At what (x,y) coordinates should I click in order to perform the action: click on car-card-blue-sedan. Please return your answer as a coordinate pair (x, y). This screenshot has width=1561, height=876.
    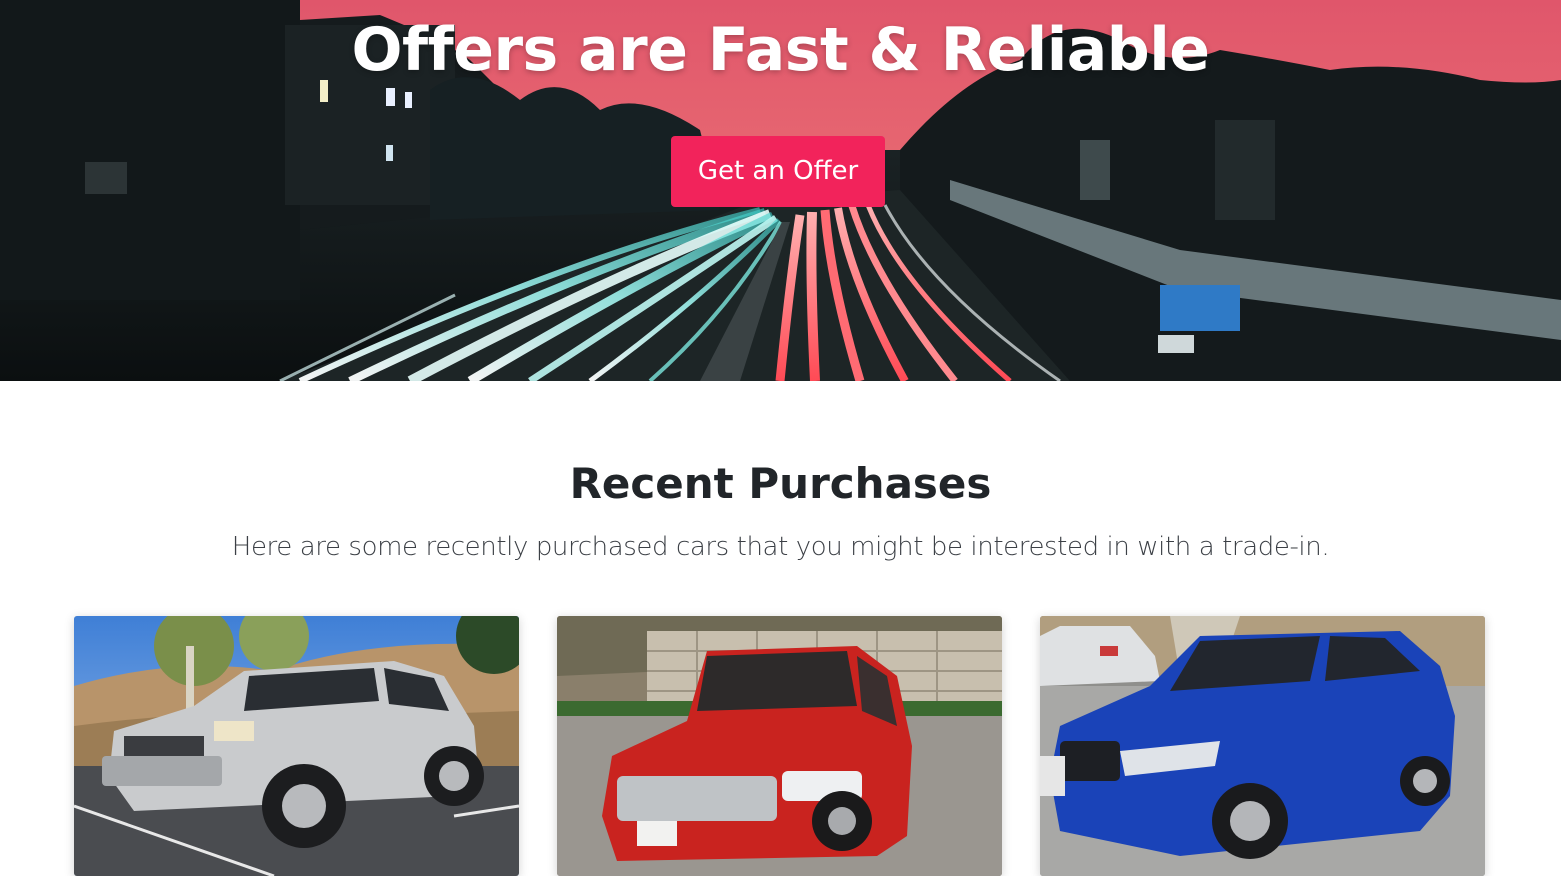
    Looking at the image, I should click on (1262, 746).